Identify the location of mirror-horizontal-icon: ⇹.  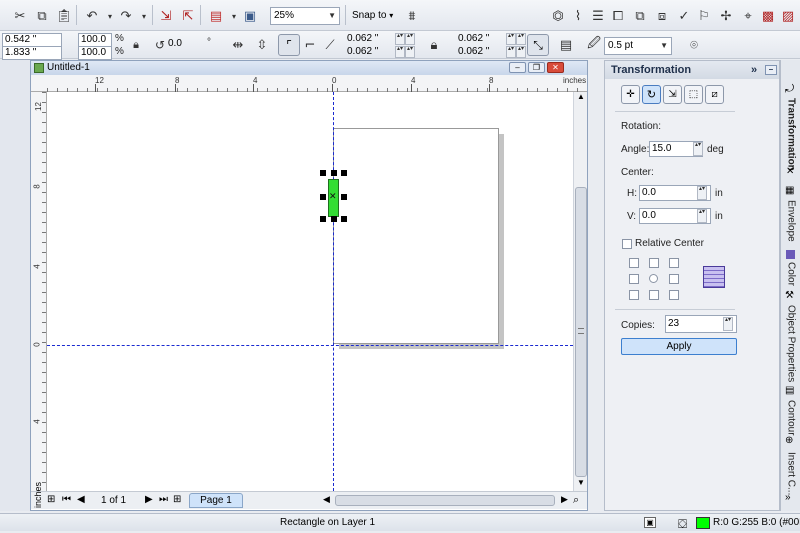
(238, 45).